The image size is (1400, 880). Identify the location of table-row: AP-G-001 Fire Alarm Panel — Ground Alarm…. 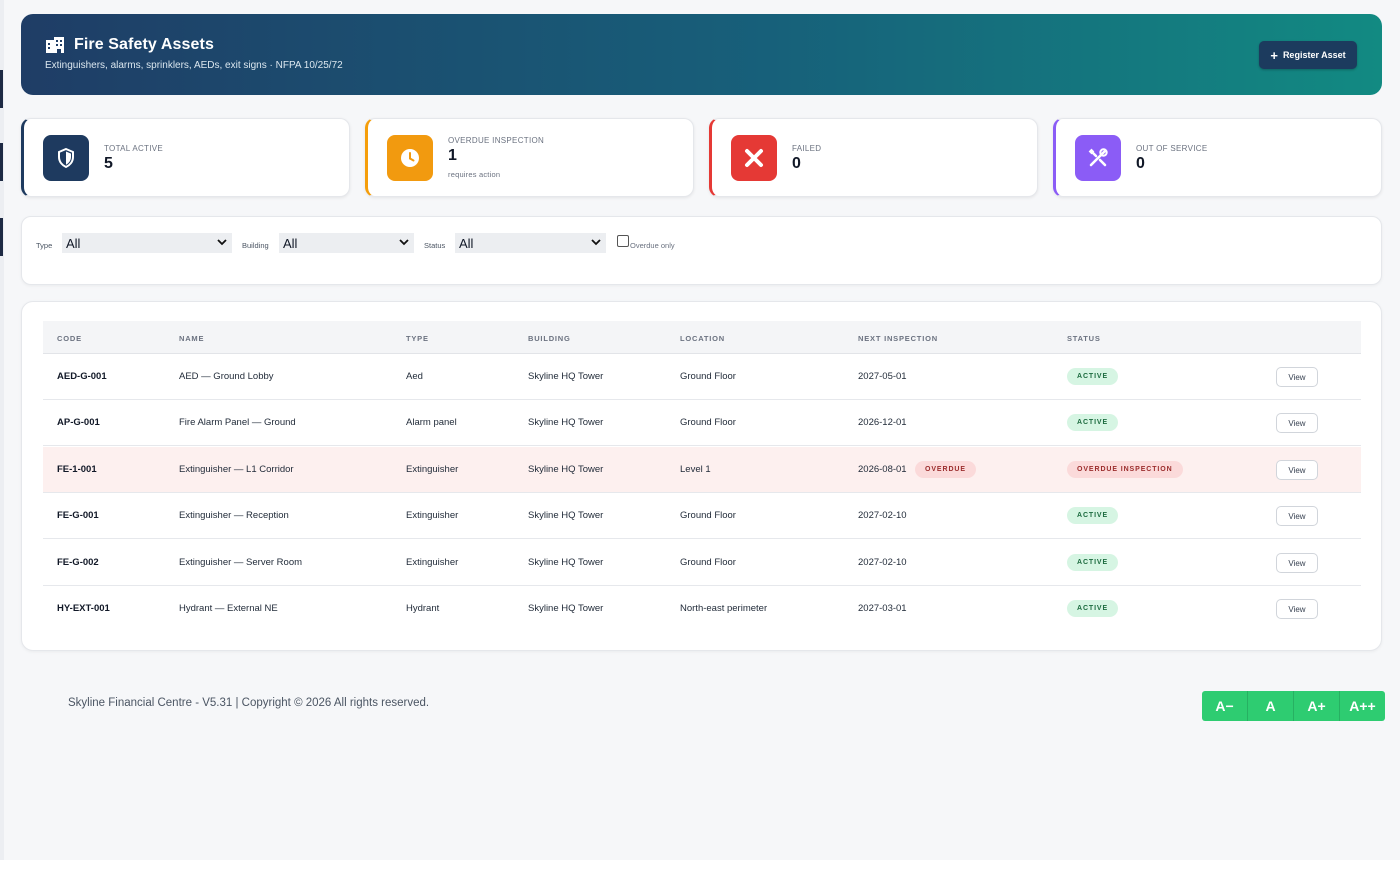
(702, 423).